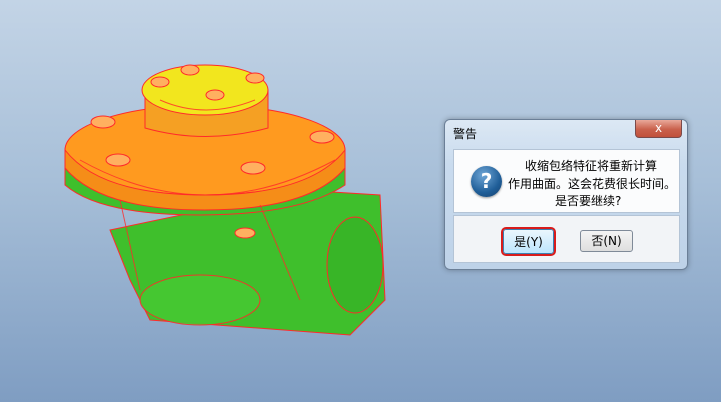 The width and height of the screenshot is (721, 402). Describe the element at coordinates (606, 241) in the screenshot. I see `no-button: 否(N)` at that location.